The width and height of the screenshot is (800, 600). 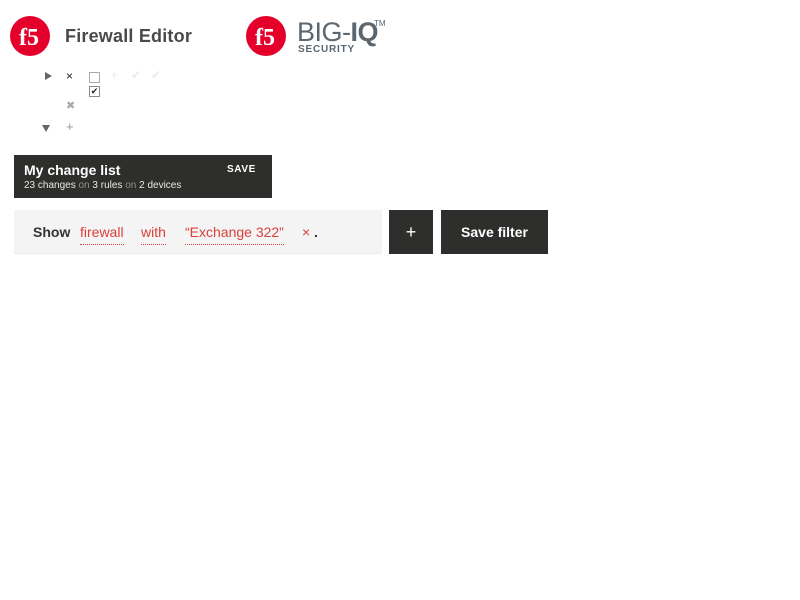 What do you see at coordinates (324, 32) in the screenshot?
I see `product-name-light: BIG-` at bounding box center [324, 32].